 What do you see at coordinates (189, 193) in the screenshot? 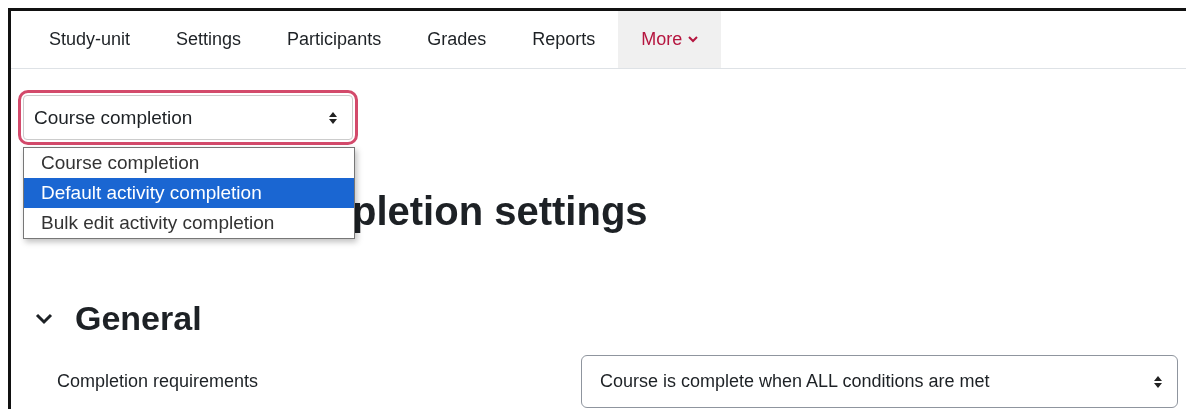
I see `dropdown-option: Default activity completion` at bounding box center [189, 193].